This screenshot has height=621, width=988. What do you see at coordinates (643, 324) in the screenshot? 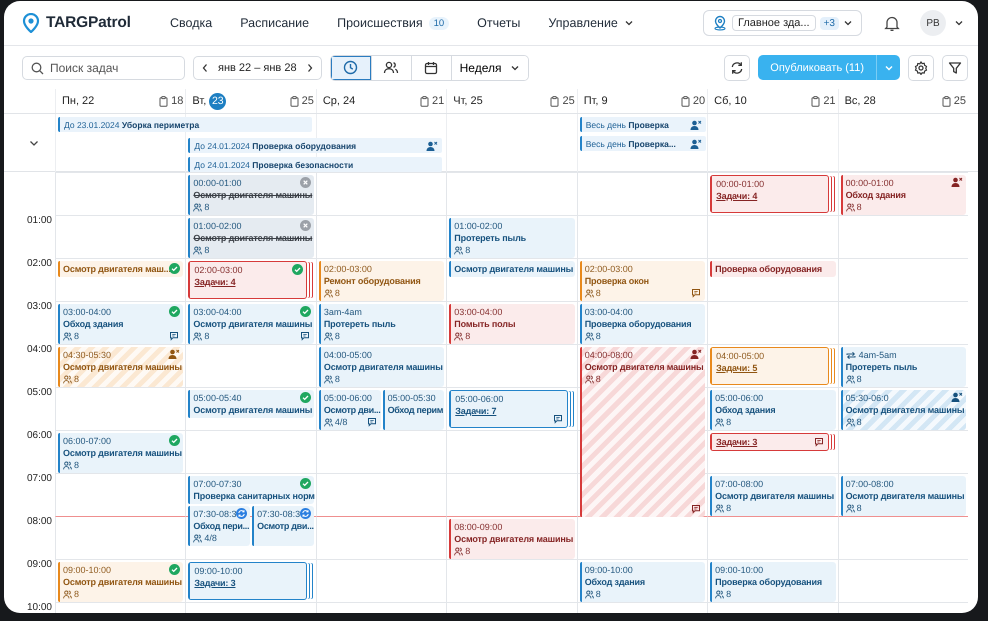
I see `event-card: 03:00-04:00 Проверка оборудования 8` at bounding box center [643, 324].